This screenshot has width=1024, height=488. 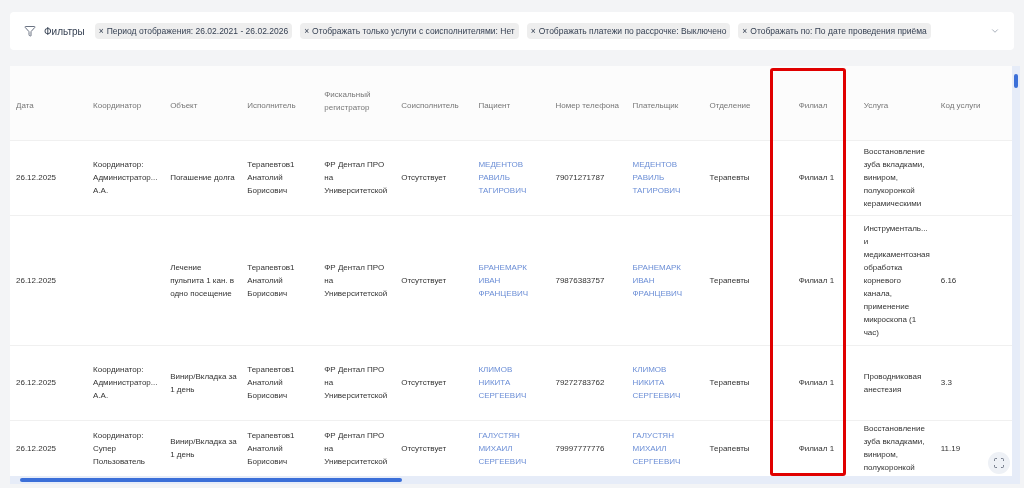 What do you see at coordinates (580, 178) in the screenshot?
I see `table-cell-text: 79071271787` at bounding box center [580, 178].